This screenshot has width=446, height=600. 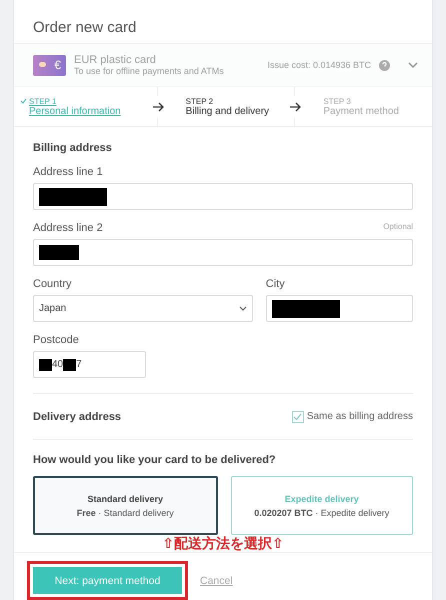 What do you see at coordinates (115, 60) in the screenshot?
I see `card-name: EUR plastic card` at bounding box center [115, 60].